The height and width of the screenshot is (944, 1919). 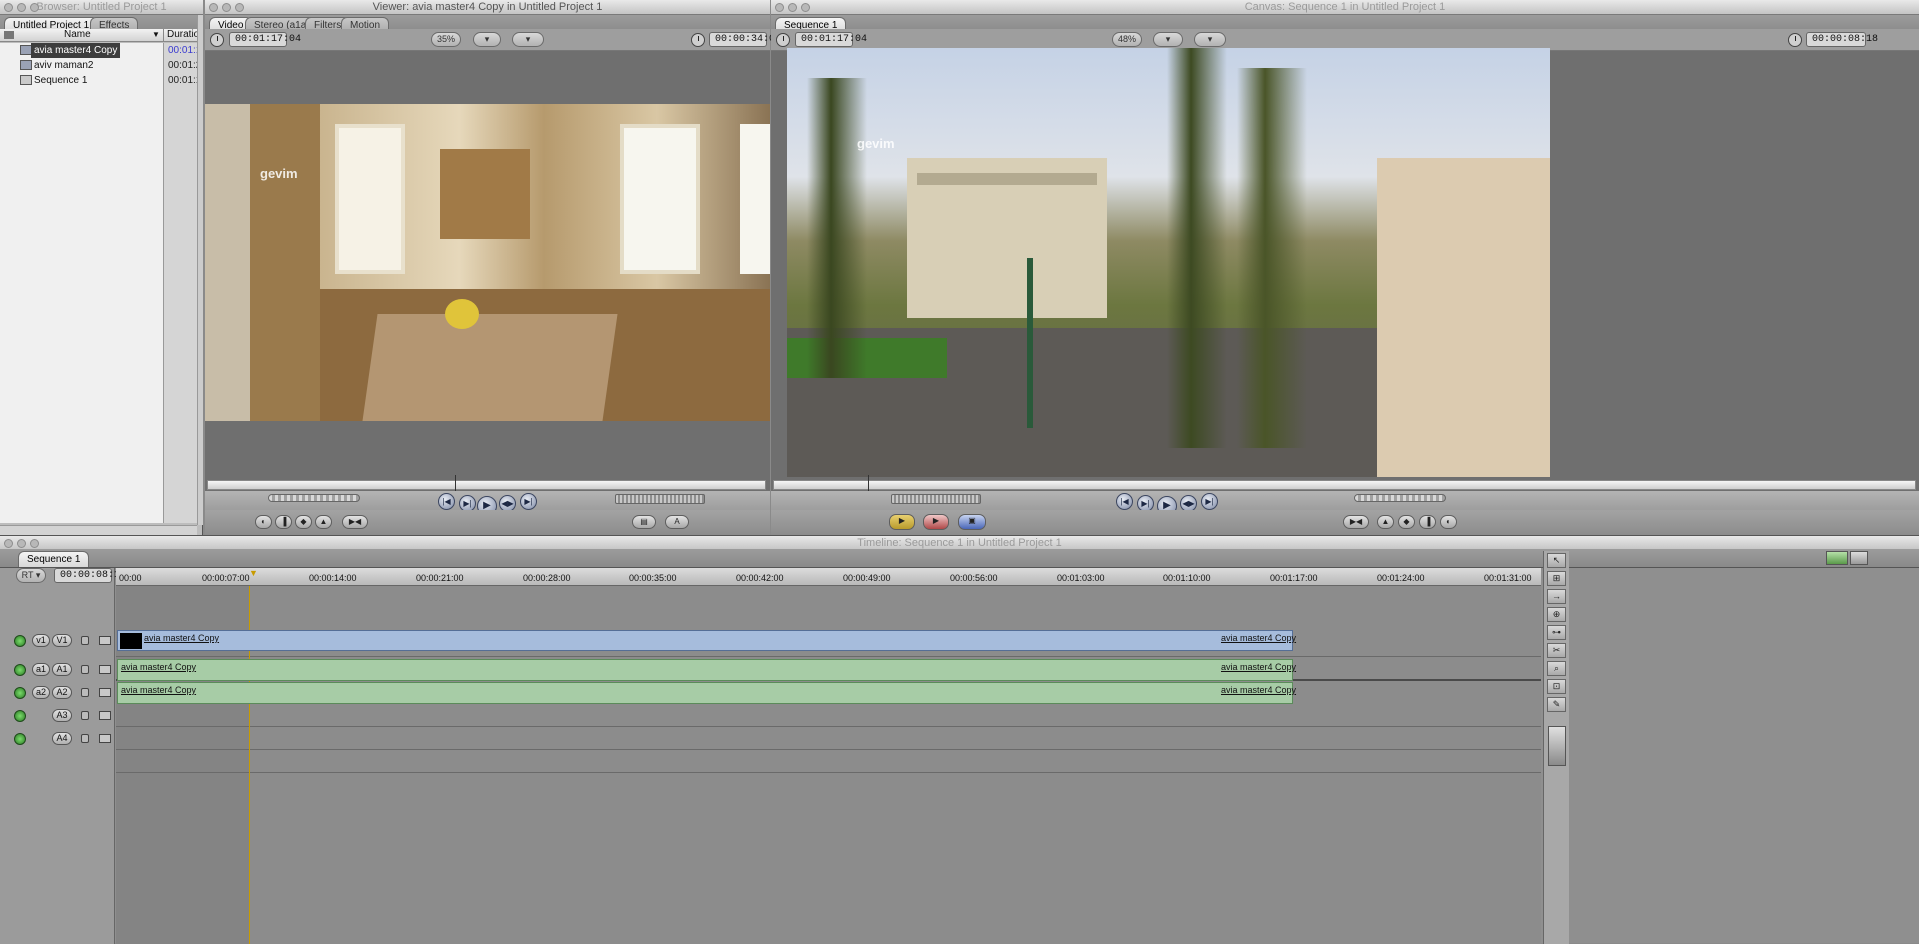 What do you see at coordinates (100, 80) in the screenshot?
I see `list-item: Sequence 1 00:01:1` at bounding box center [100, 80].